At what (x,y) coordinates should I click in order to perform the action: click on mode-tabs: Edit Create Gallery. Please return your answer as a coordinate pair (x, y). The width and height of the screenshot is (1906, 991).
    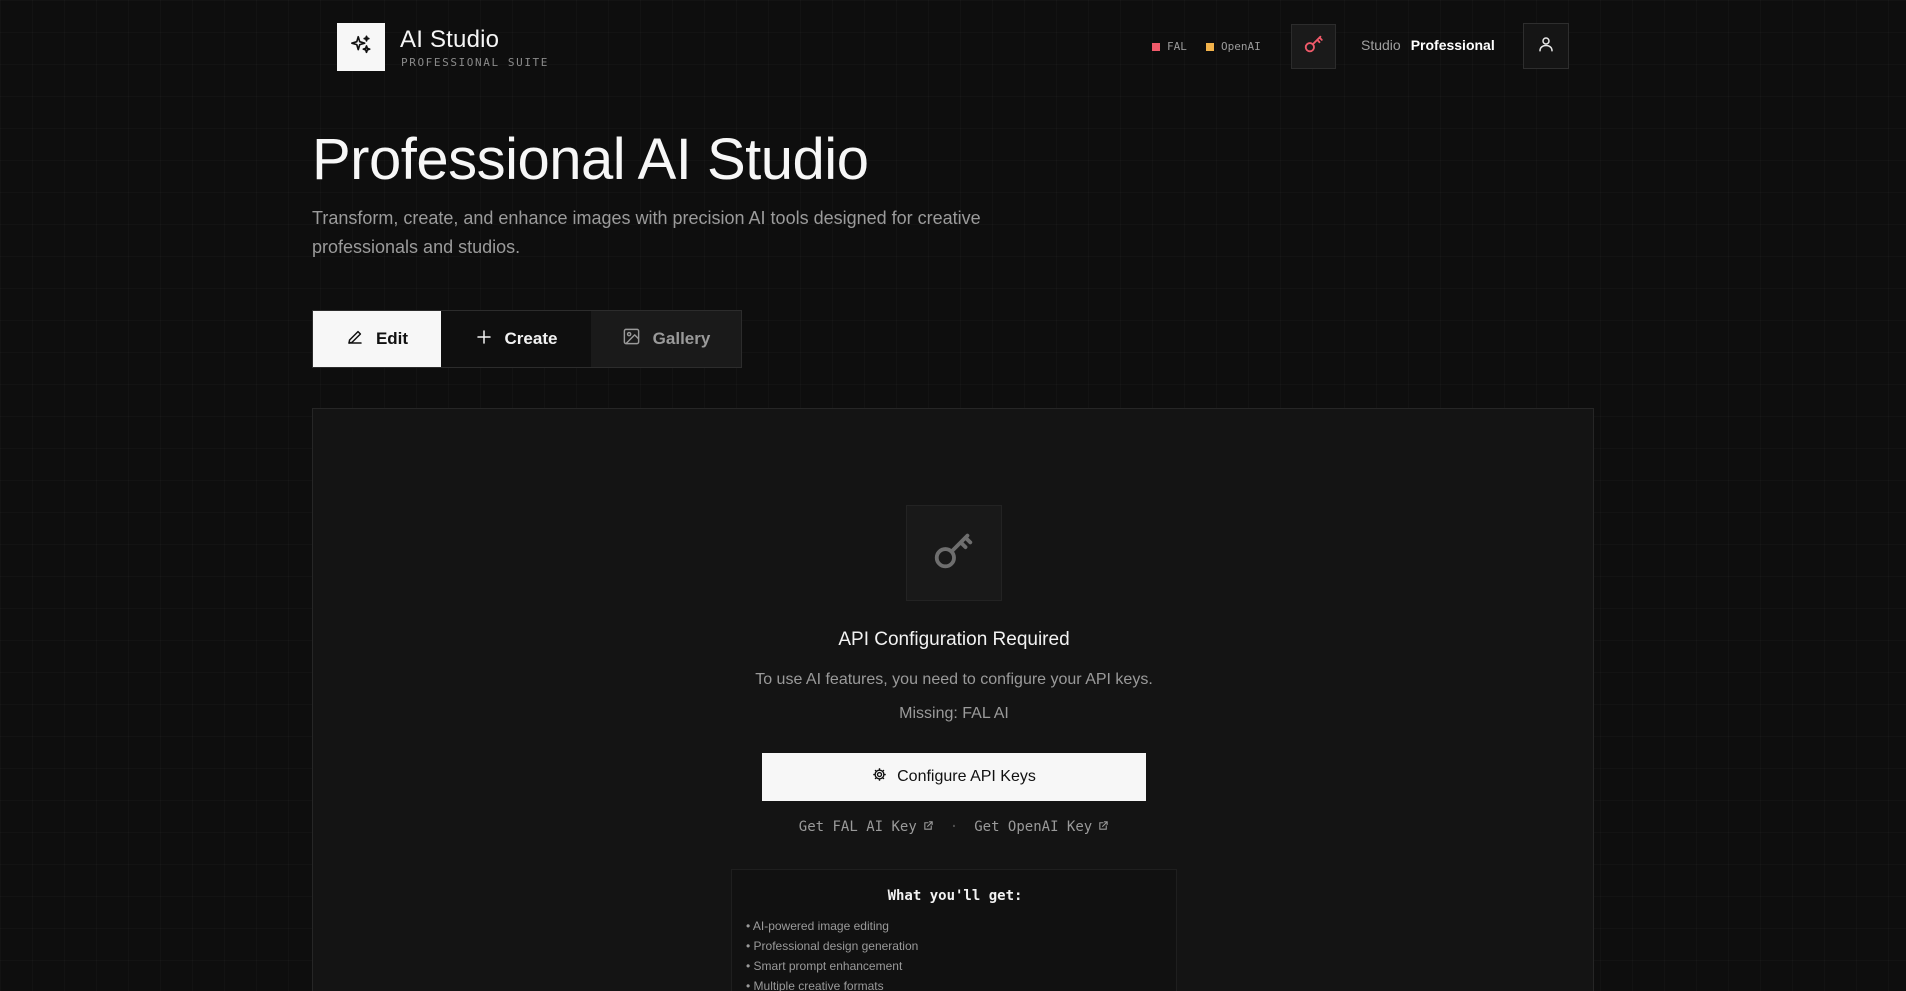
    Looking at the image, I should click on (527, 339).